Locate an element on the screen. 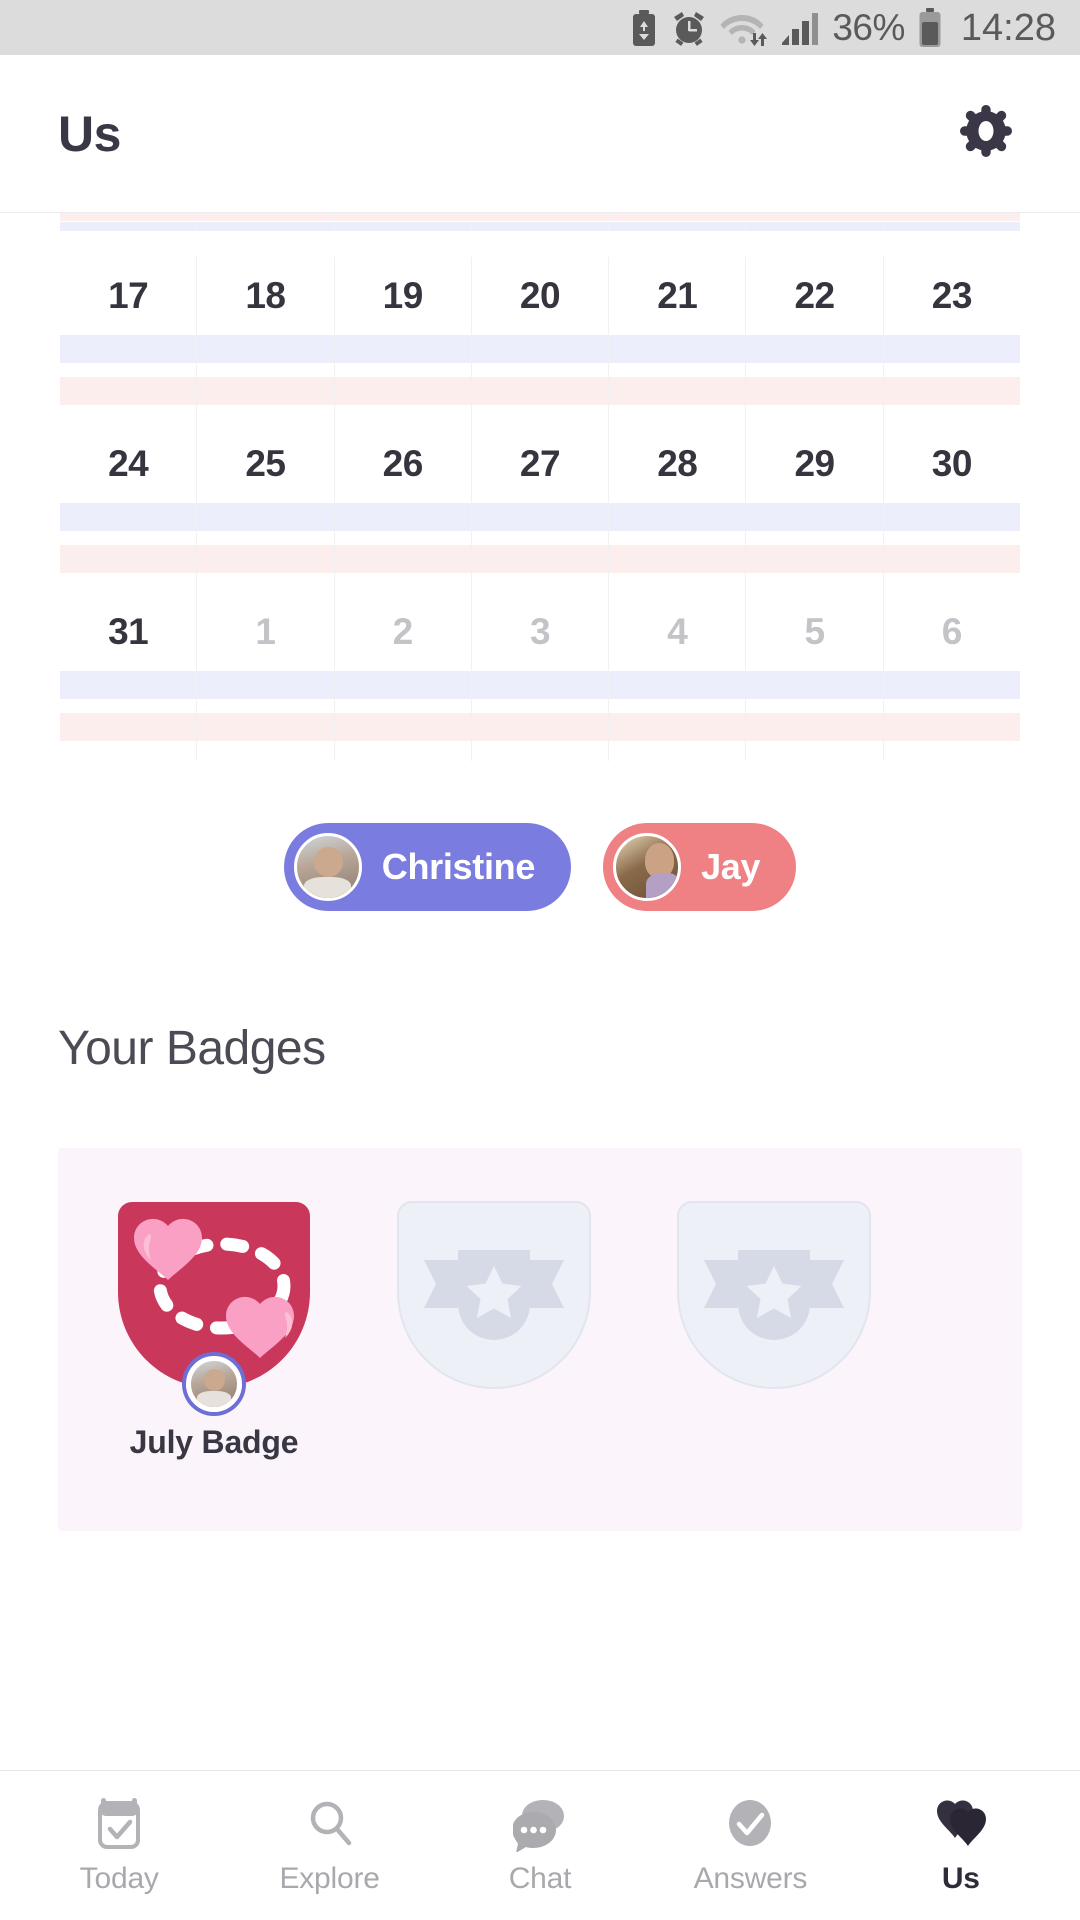 The image size is (1080, 1920). calendar-day-cell: 28 is located at coordinates (678, 509).